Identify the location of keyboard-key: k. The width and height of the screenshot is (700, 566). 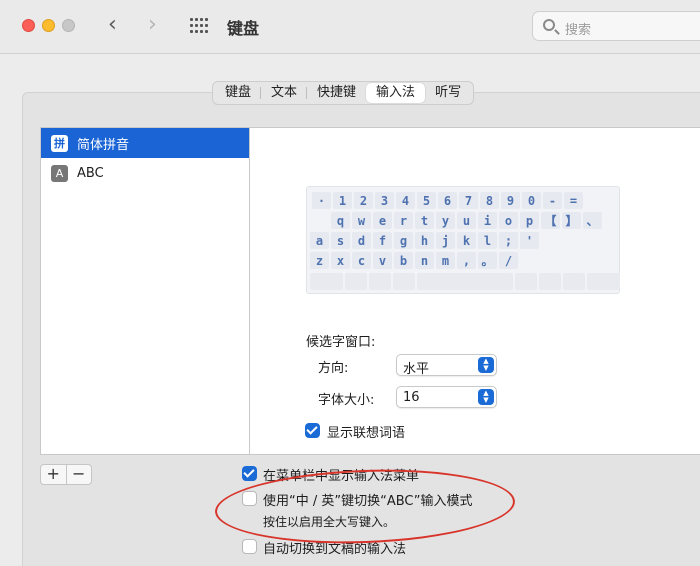
(466, 240).